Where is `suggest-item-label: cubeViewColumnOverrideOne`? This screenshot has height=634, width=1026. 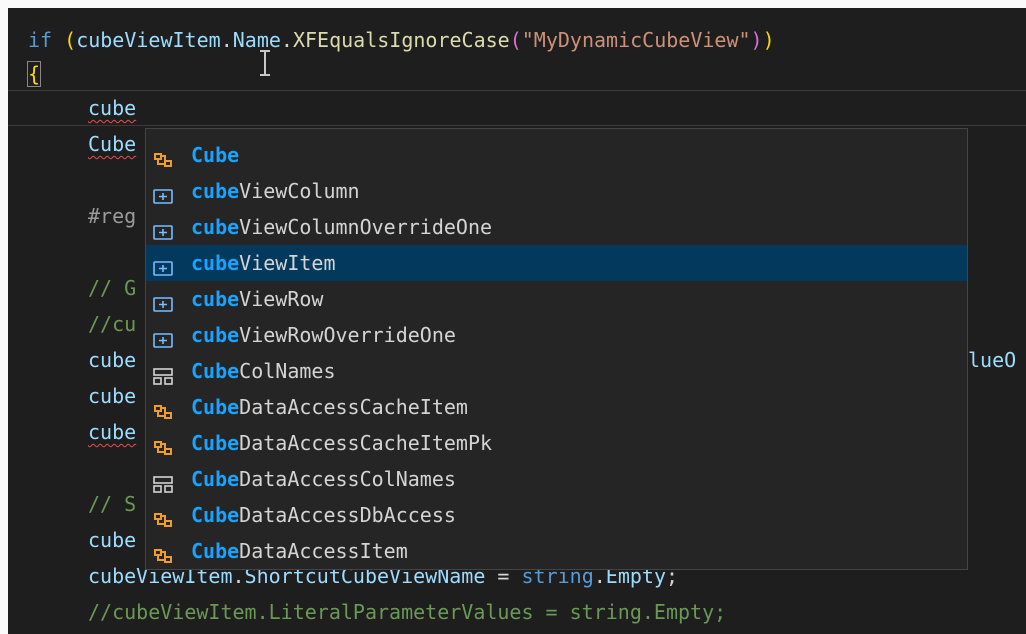 suggest-item-label: cubeViewColumnOverrideOne is located at coordinates (341, 227).